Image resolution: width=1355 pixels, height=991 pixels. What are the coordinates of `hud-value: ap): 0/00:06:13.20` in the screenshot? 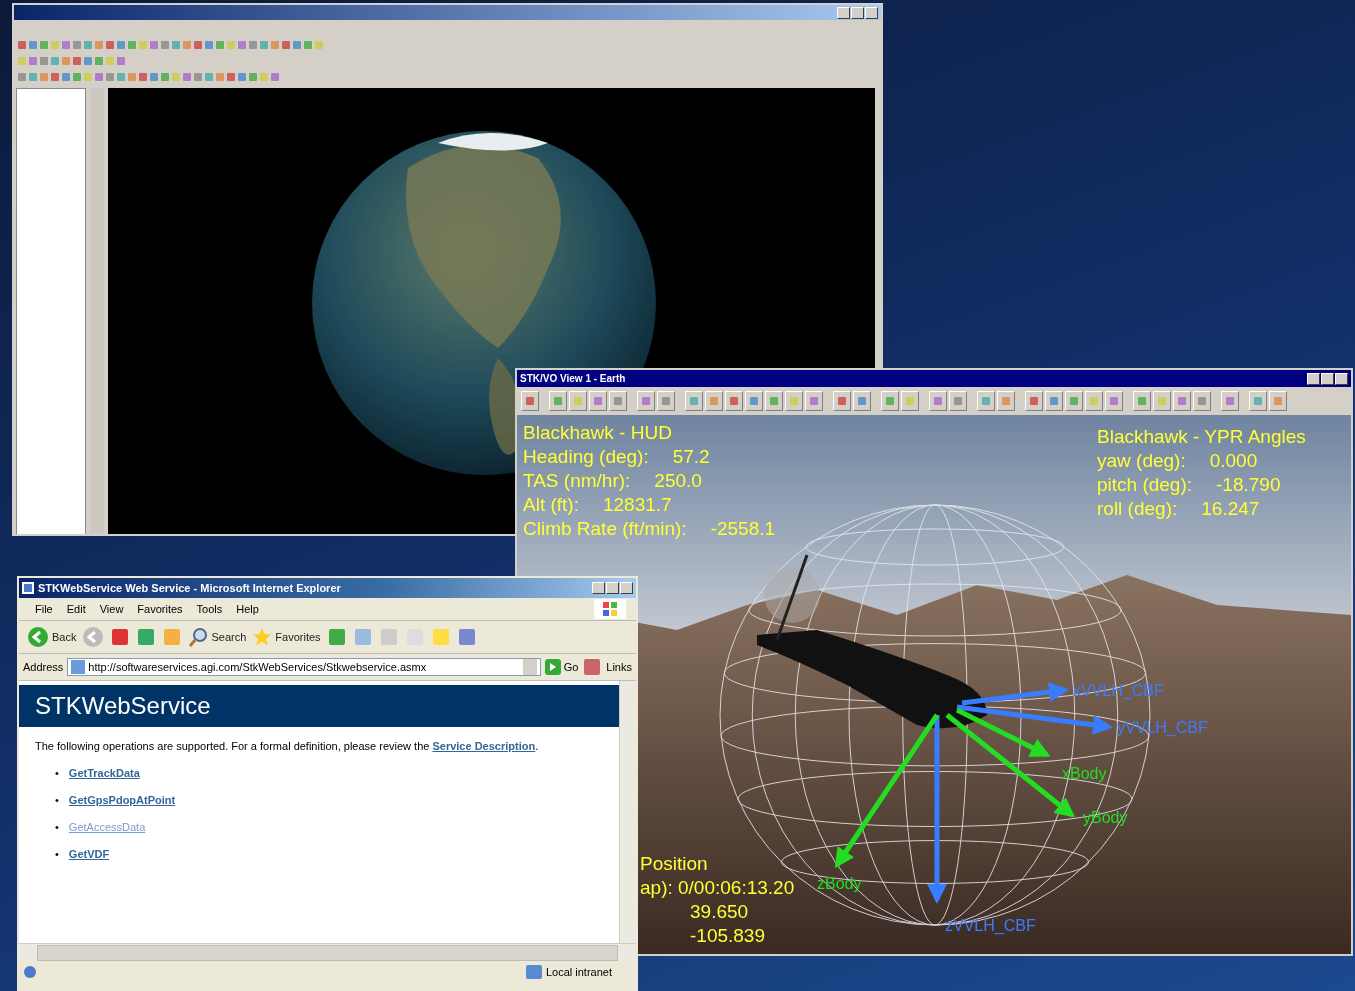 It's located at (717, 888).